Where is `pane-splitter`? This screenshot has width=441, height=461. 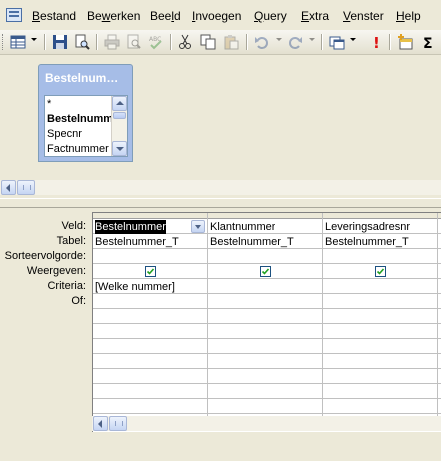
pane-splitter is located at coordinates (220, 203).